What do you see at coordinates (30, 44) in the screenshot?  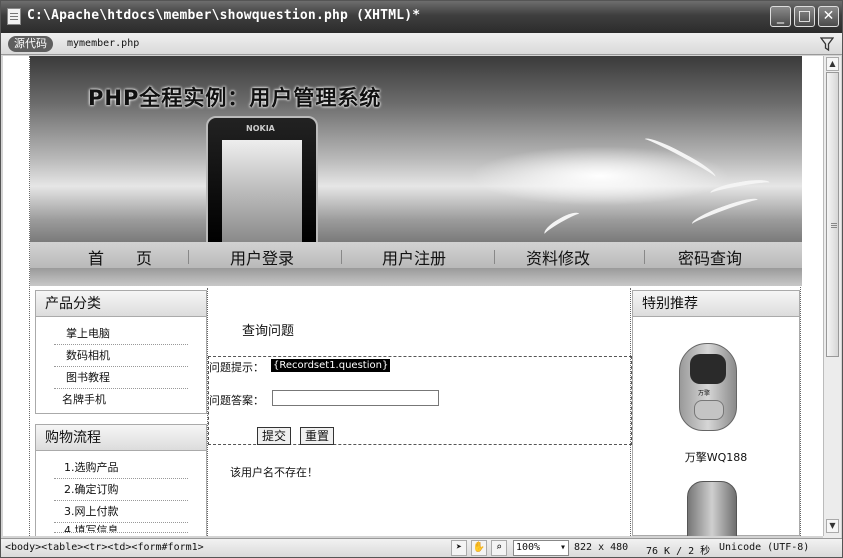 I see `source-code-button: 源代码` at bounding box center [30, 44].